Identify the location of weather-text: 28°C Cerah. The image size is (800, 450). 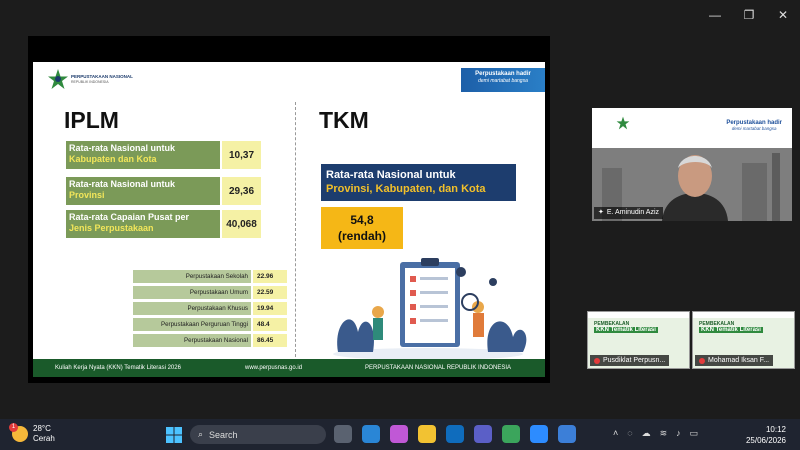
(44, 434).